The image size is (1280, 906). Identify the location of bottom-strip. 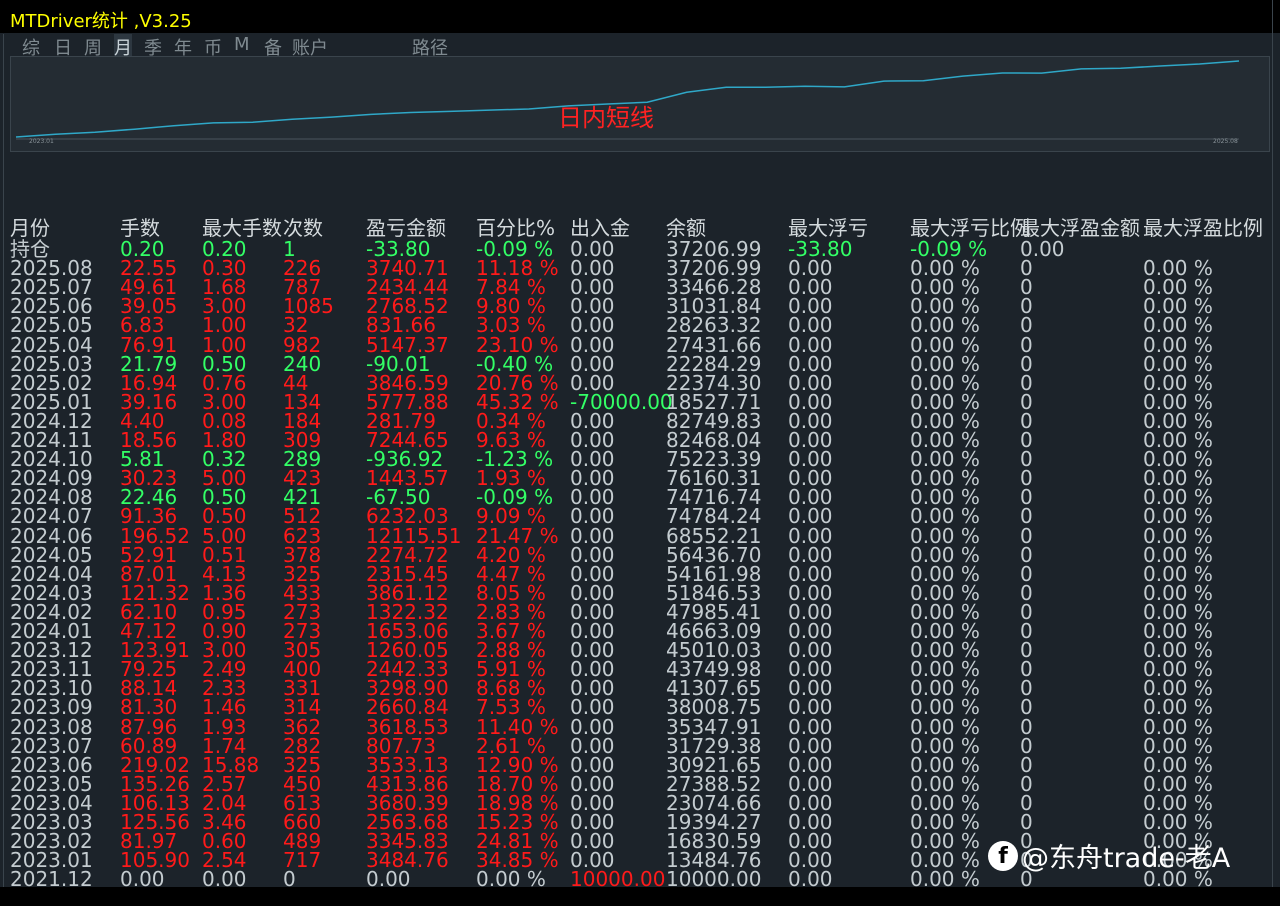
(640, 896).